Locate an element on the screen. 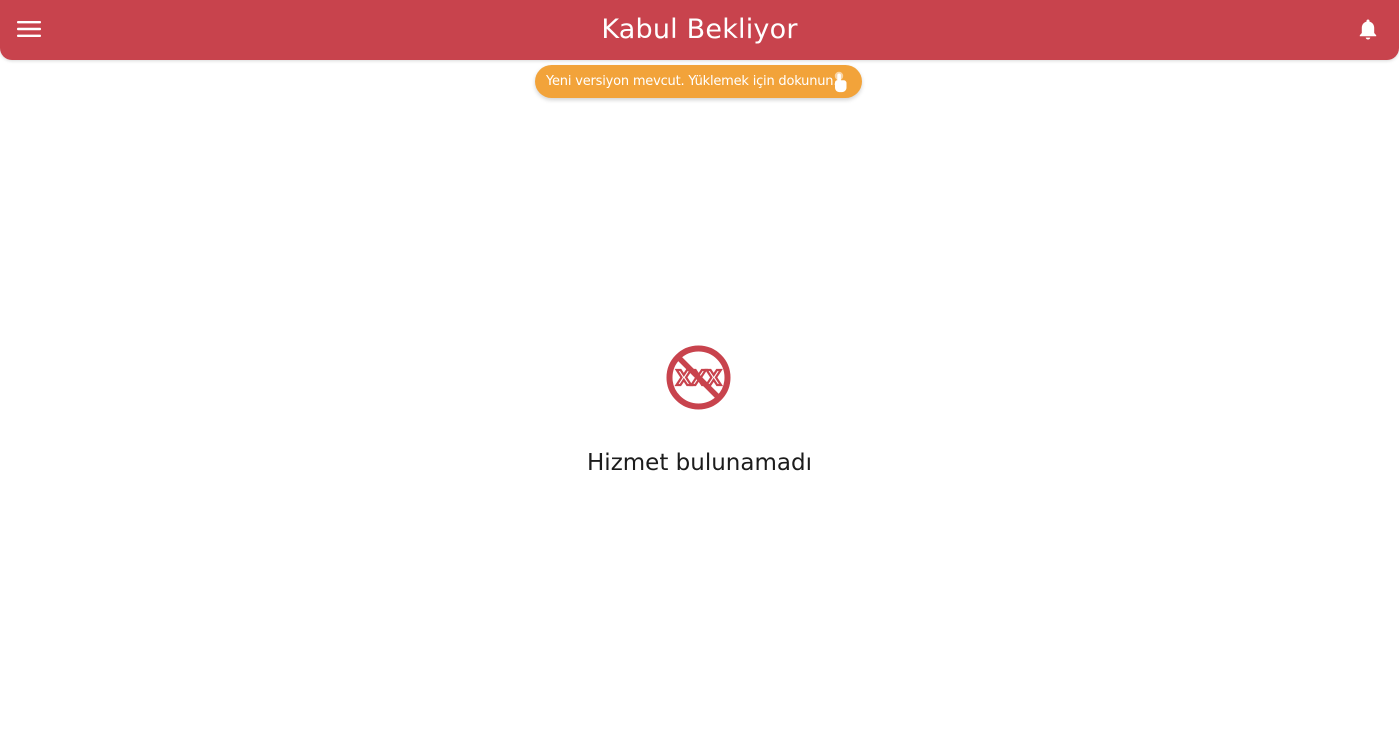 Image resolution: width=1399 pixels, height=752 pixels. no-service-icon-label: XXX is located at coordinates (699, 378).